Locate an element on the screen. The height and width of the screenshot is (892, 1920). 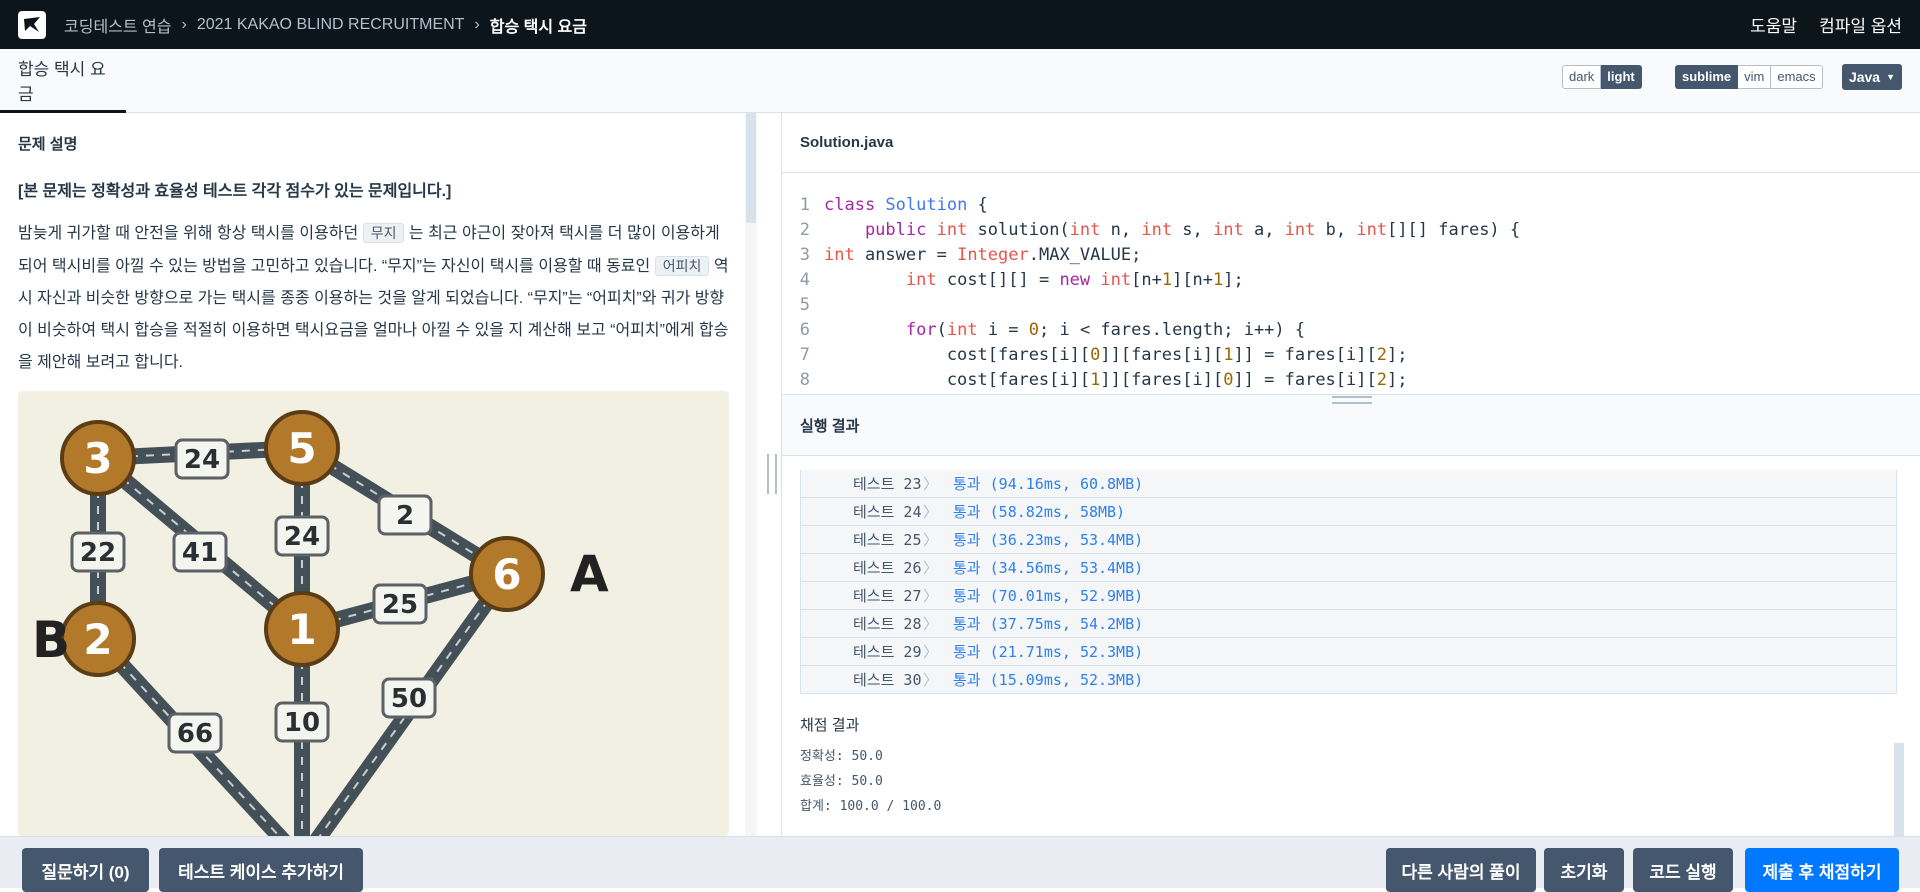
score-efficiency: 효율성: 50.0 is located at coordinates (841, 781).